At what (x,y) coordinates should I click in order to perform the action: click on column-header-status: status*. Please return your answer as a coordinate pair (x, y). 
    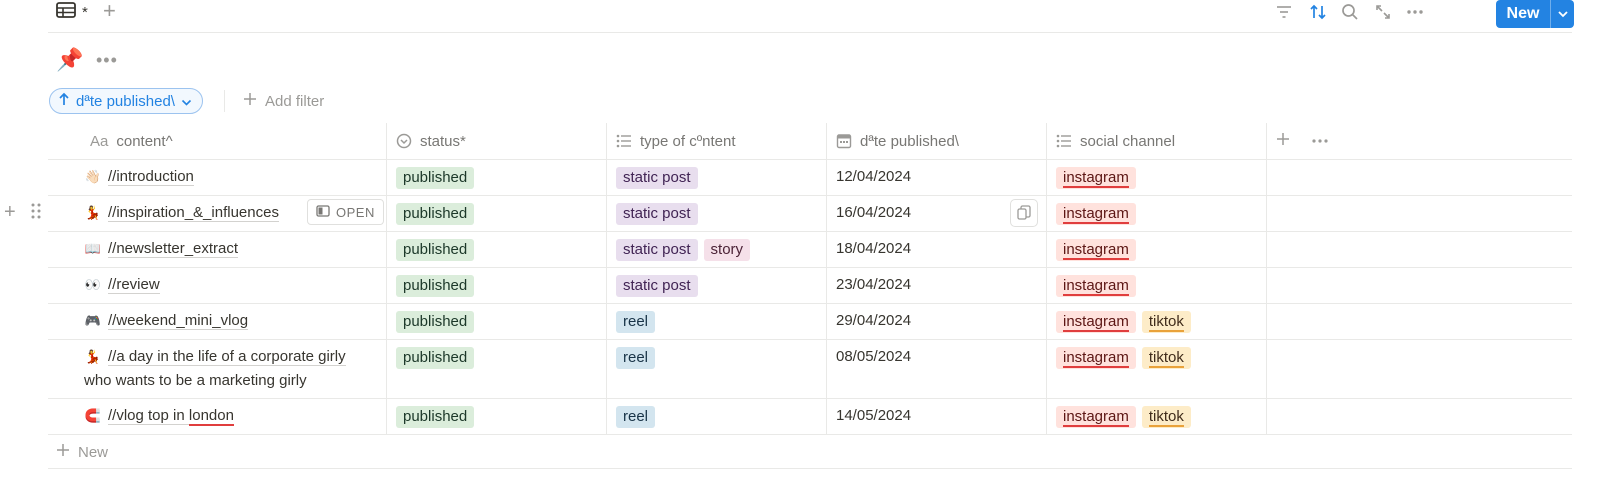
    Looking at the image, I should click on (431, 141).